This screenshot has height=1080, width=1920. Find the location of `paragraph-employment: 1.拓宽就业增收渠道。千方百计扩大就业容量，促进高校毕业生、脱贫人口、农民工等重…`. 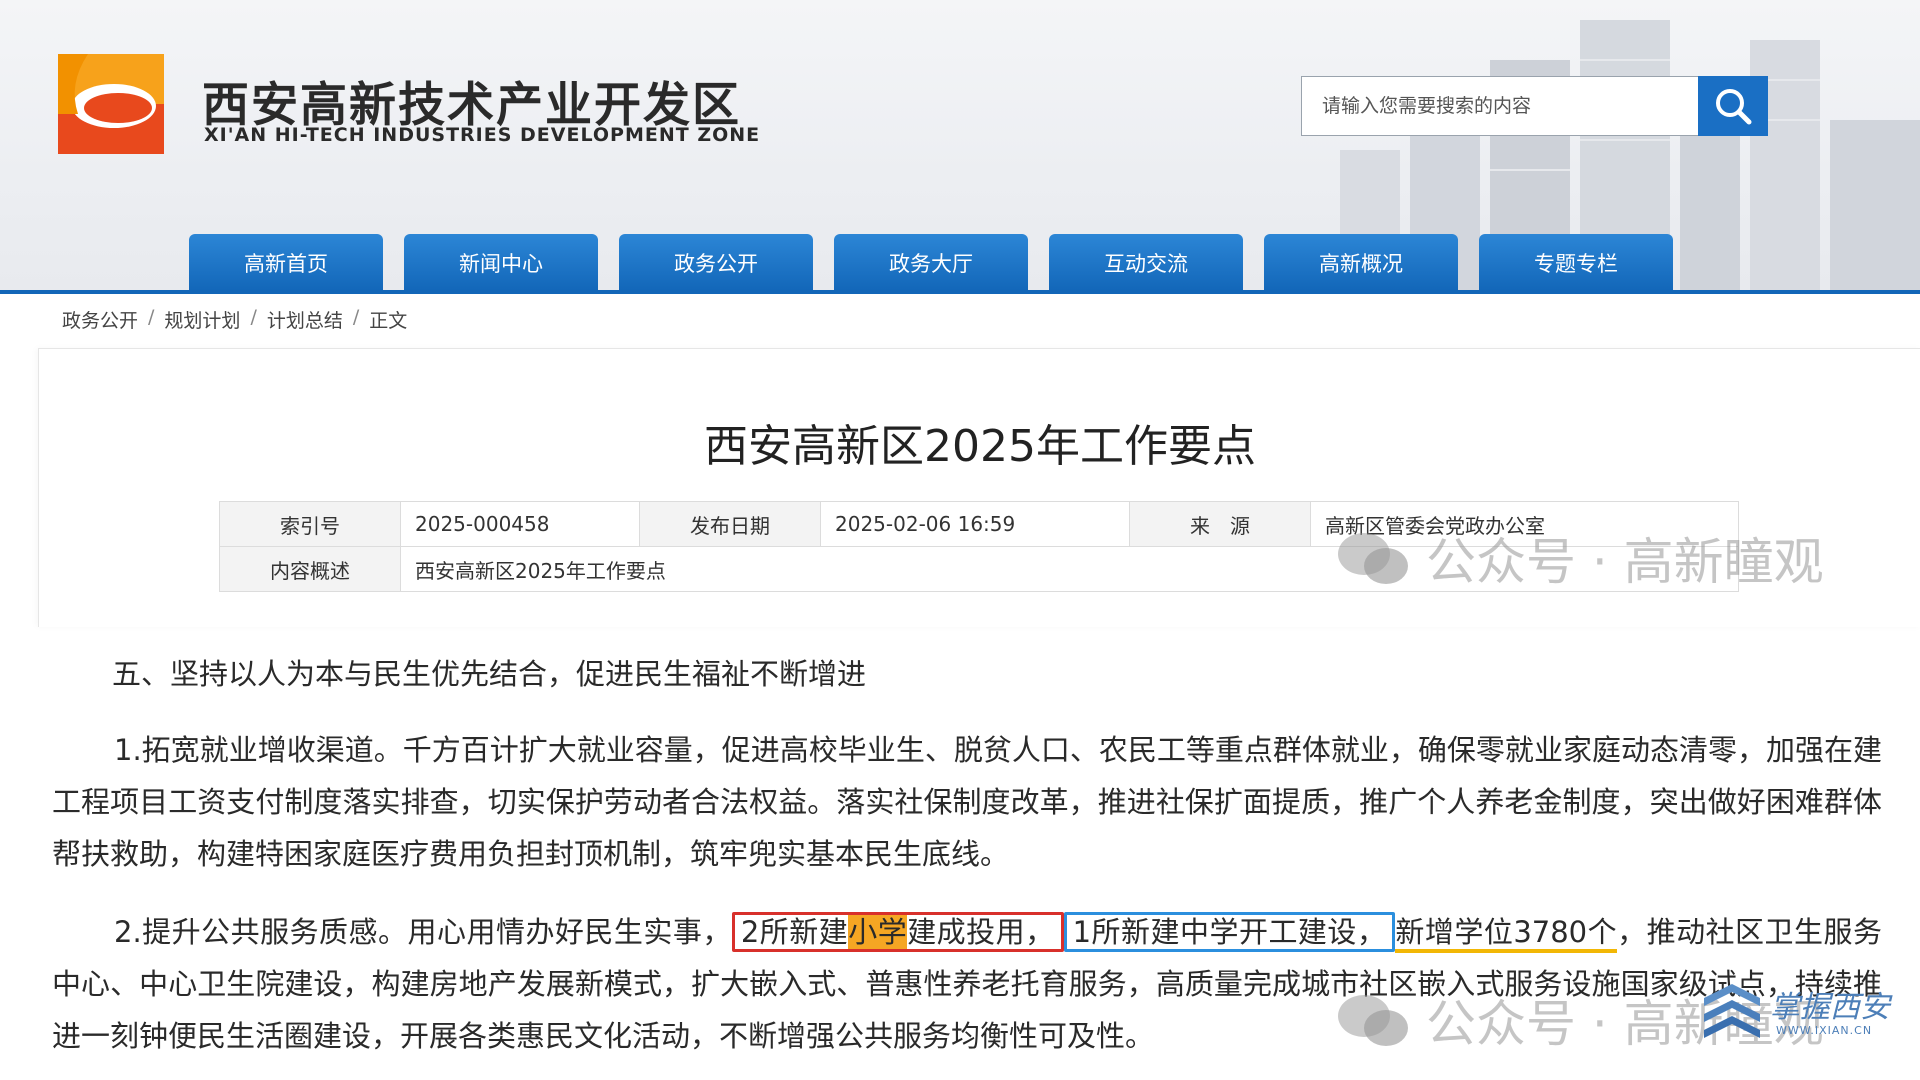

paragraph-employment: 1.拓宽就业增收渠道。千方百计扩大就业容量，促进高校毕业生、脱贫人口、农民工等重… is located at coordinates (967, 802).